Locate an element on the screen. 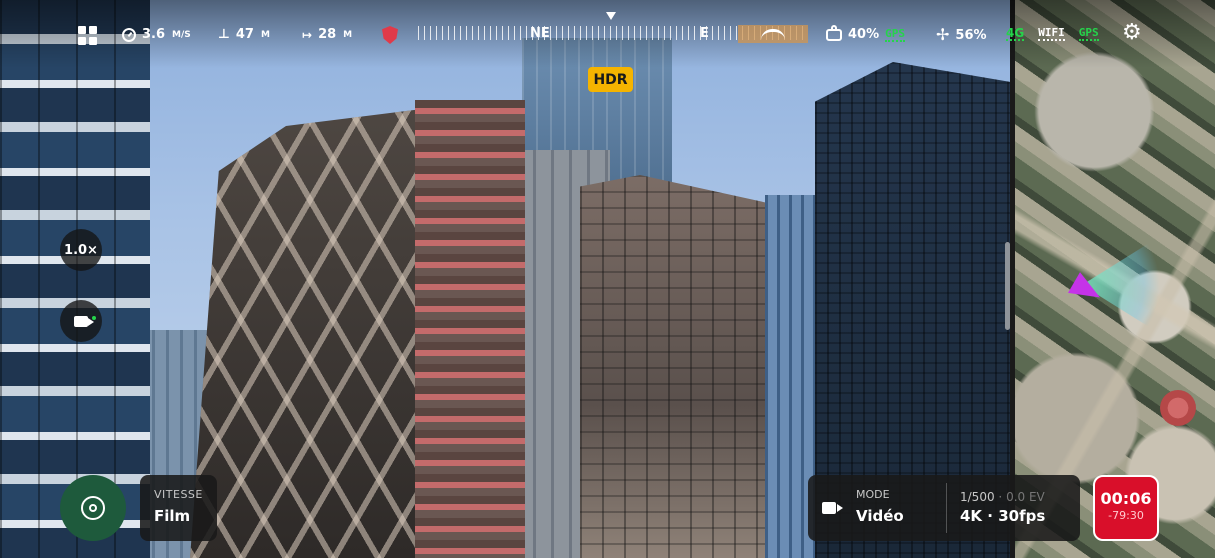 The image size is (1215, 558). camera-switch-button is located at coordinates (81, 321).